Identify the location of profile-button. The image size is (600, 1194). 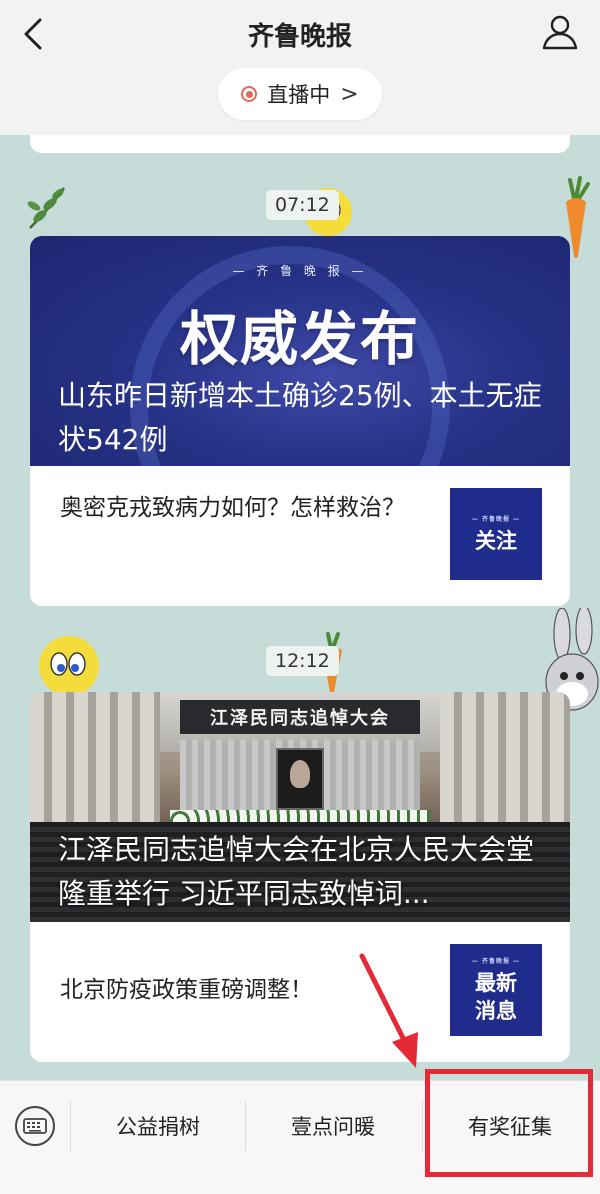
(560, 32).